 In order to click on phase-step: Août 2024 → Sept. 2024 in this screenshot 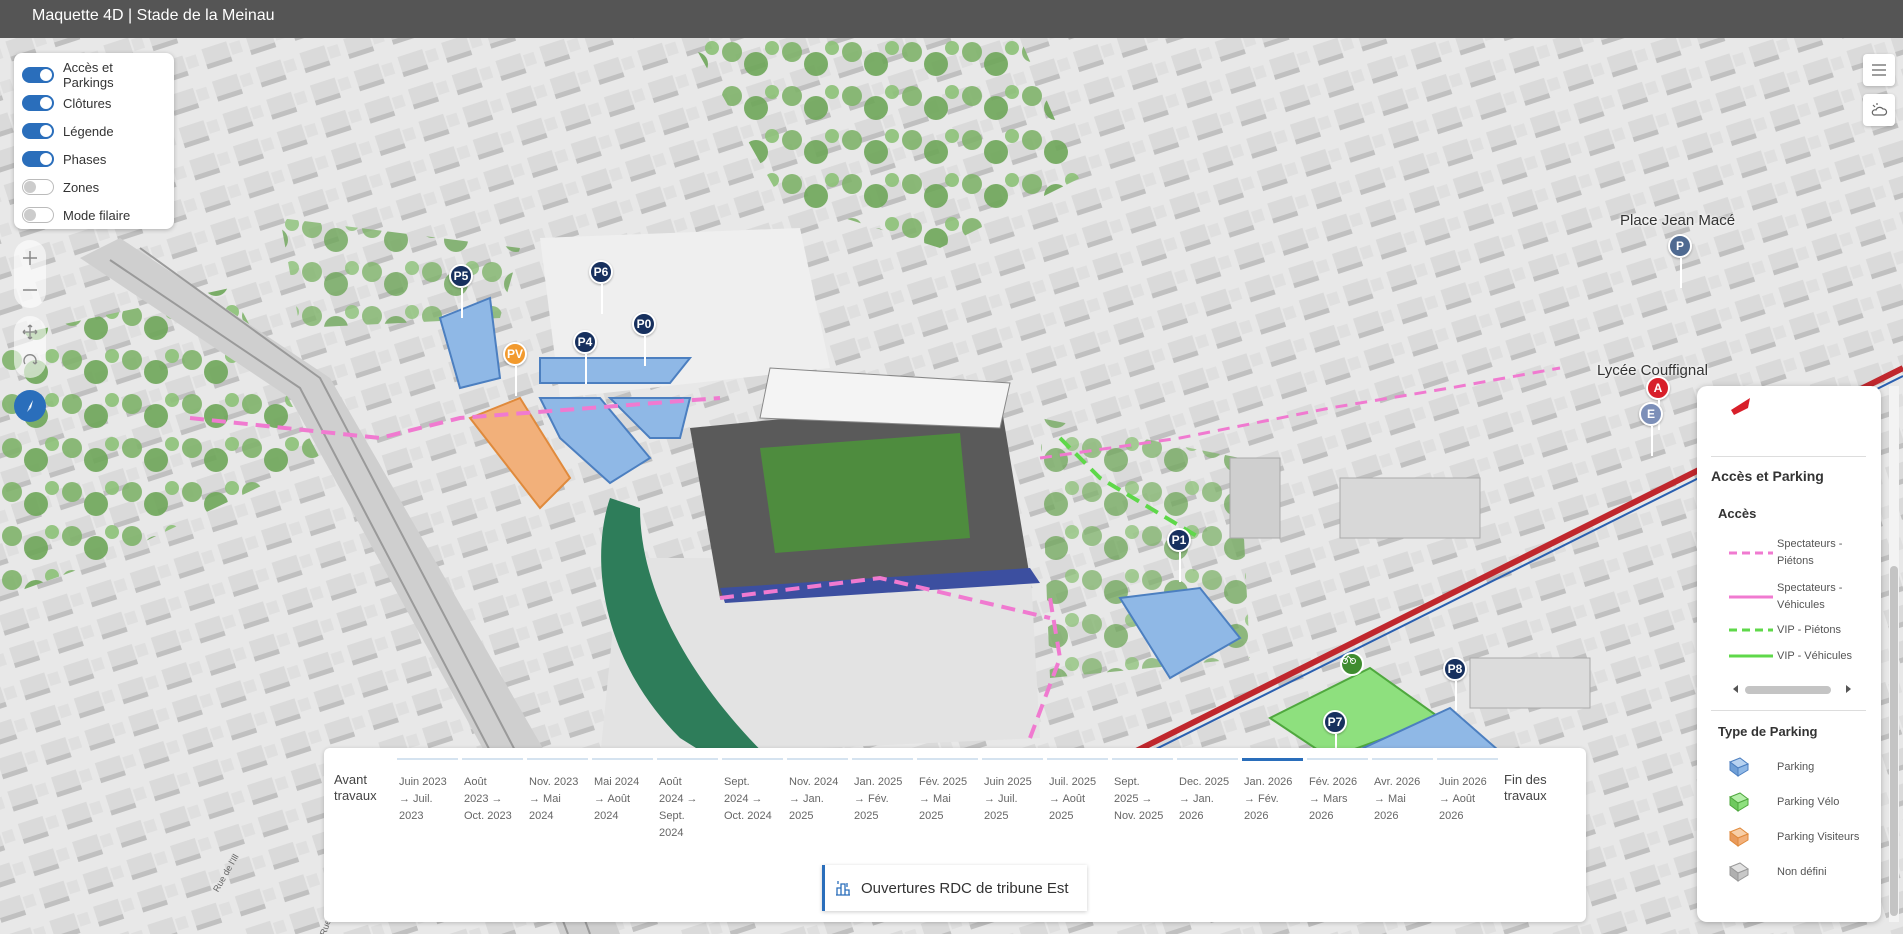, I will do `click(687, 808)`.